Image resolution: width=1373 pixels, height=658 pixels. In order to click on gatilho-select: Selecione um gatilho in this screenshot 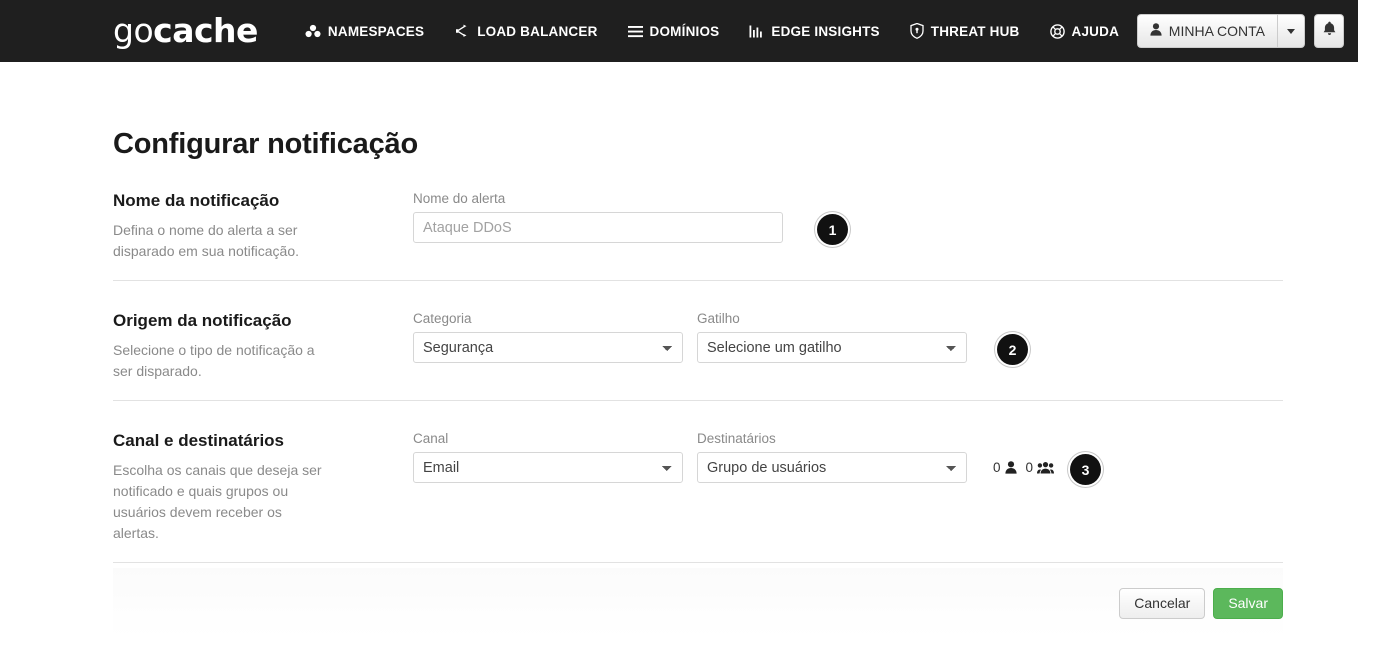, I will do `click(832, 347)`.